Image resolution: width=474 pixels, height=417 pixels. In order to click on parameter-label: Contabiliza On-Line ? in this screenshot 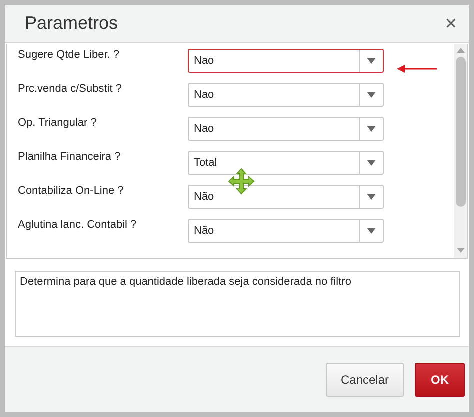, I will do `click(71, 191)`.